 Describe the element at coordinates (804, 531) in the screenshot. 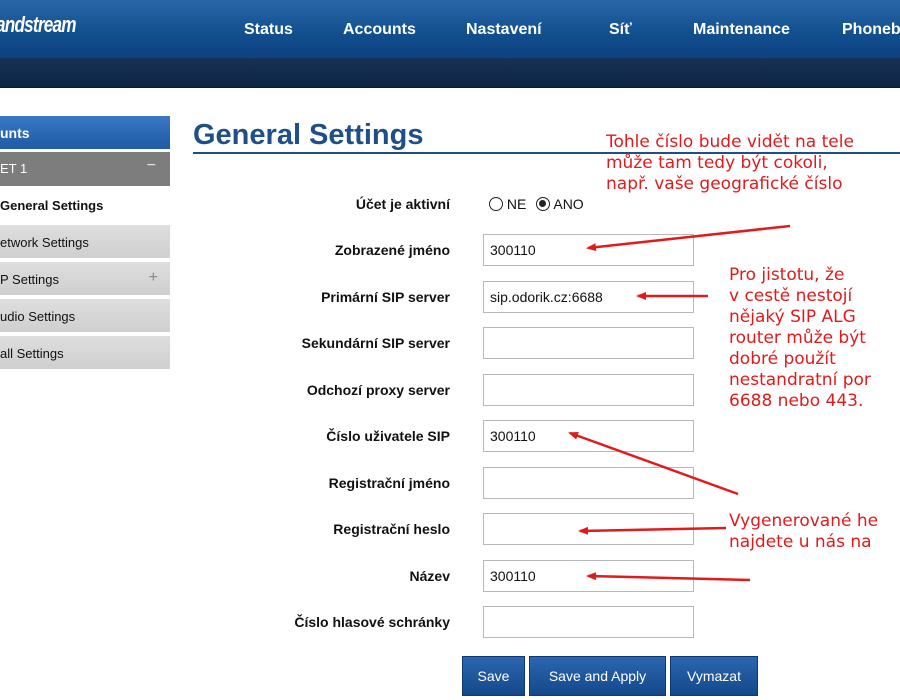

I see `annotation-password: Vygenerované he najdete u nás na` at that location.